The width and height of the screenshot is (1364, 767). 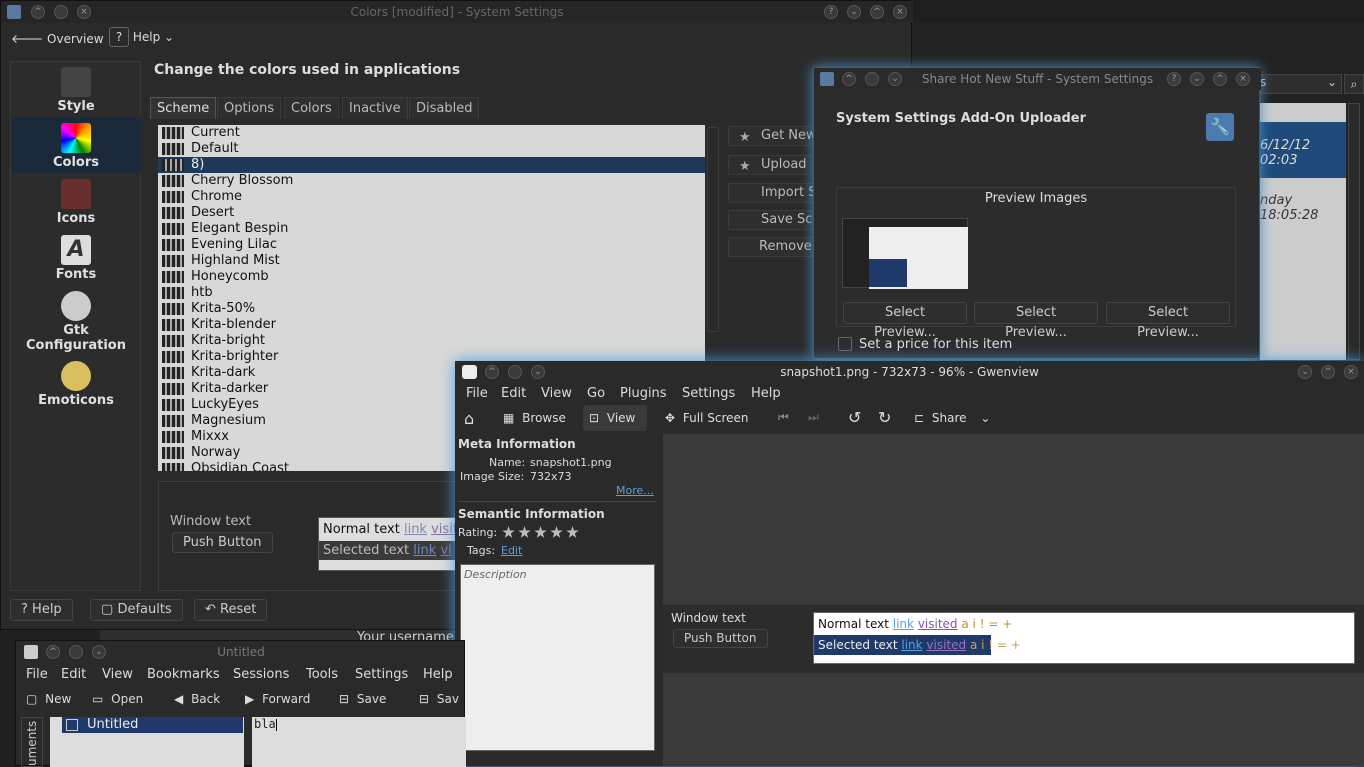 I want to click on menu-tools: Tools, so click(x=322, y=674).